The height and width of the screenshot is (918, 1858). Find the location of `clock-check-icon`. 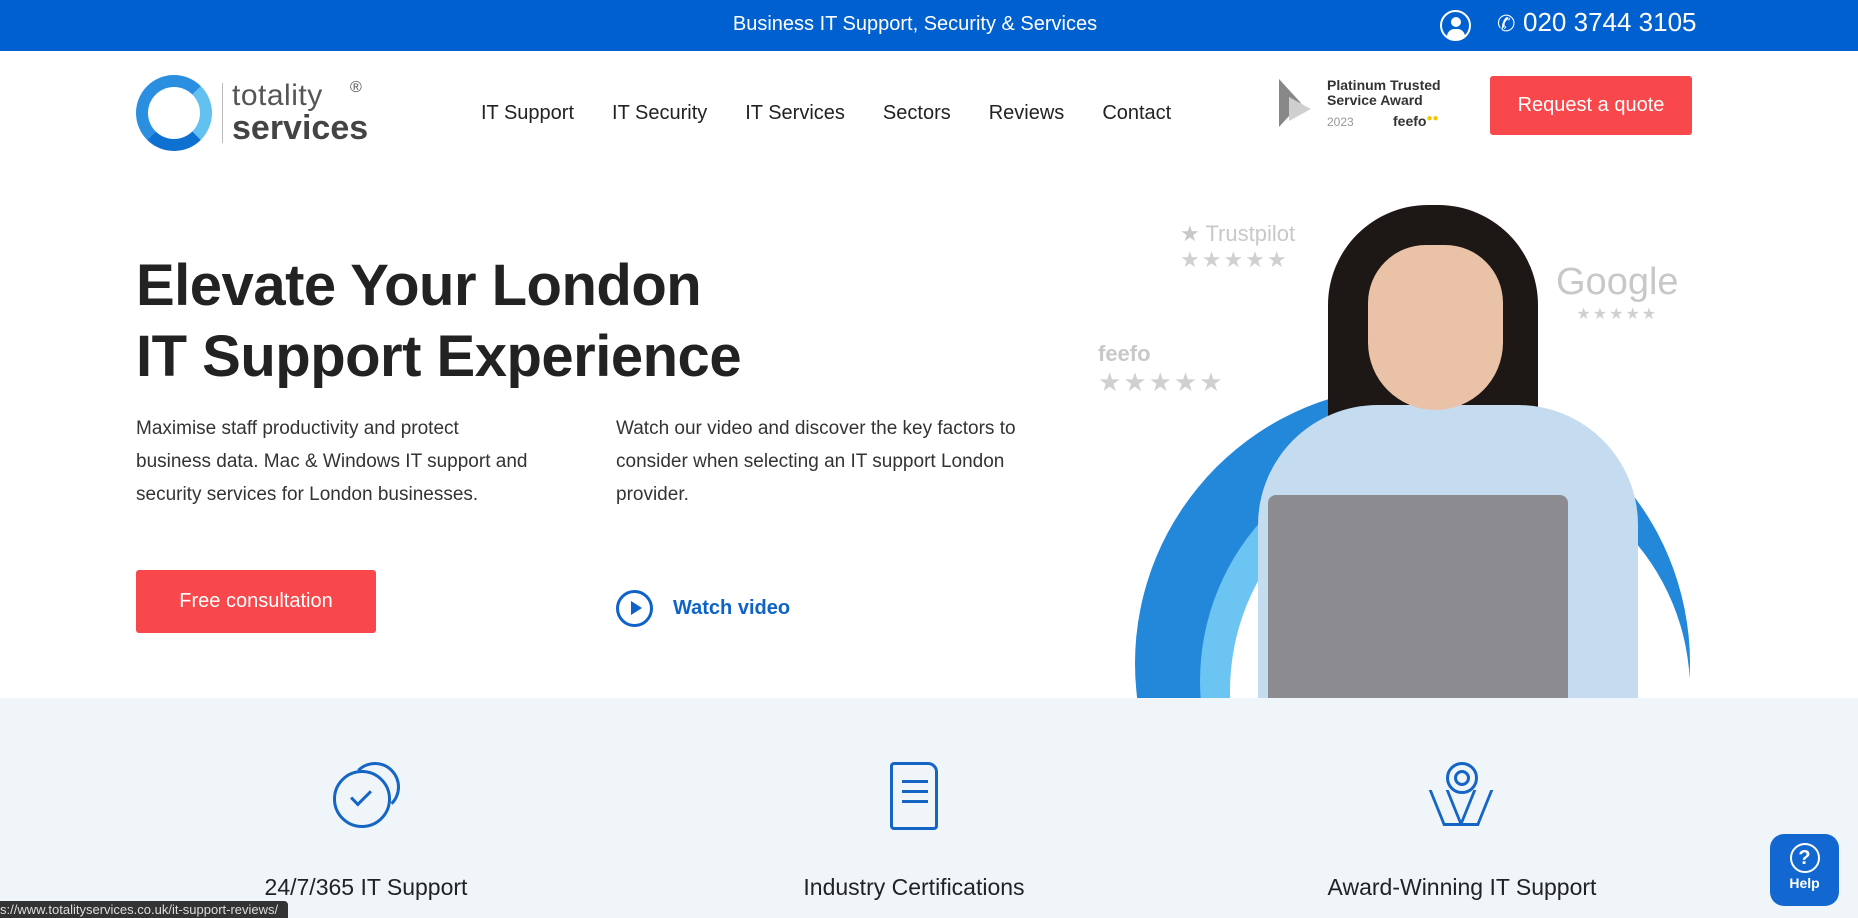

clock-check-icon is located at coordinates (366, 796).